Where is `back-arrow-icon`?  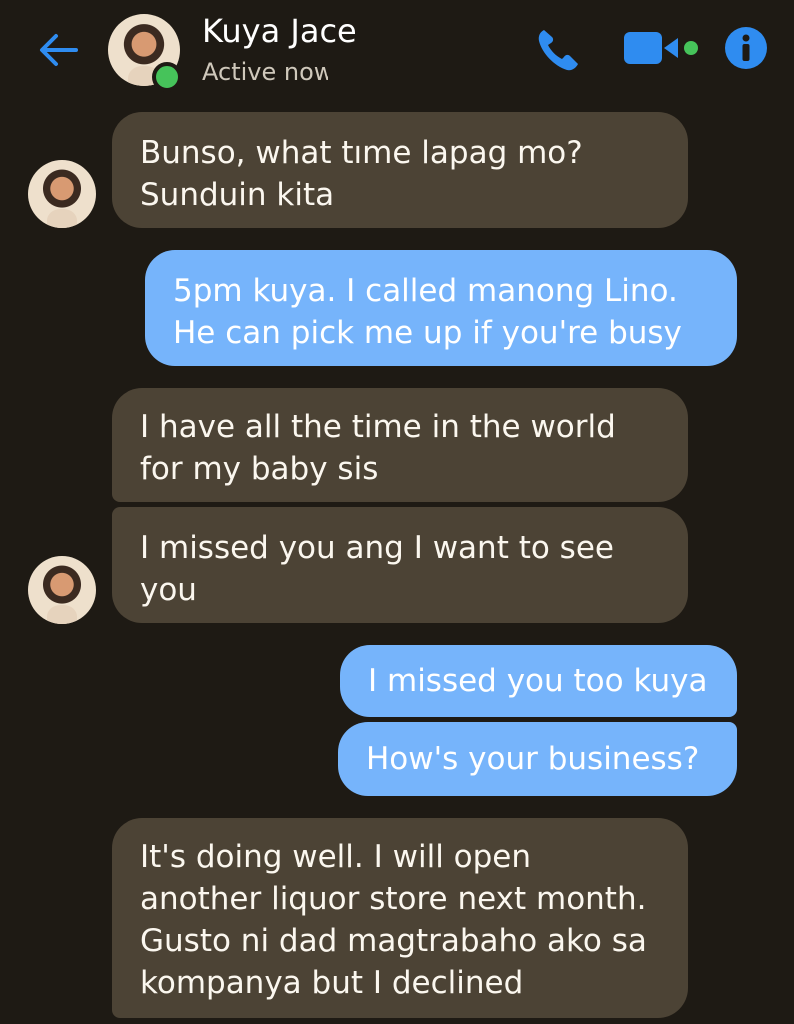 back-arrow-icon is located at coordinates (58, 50).